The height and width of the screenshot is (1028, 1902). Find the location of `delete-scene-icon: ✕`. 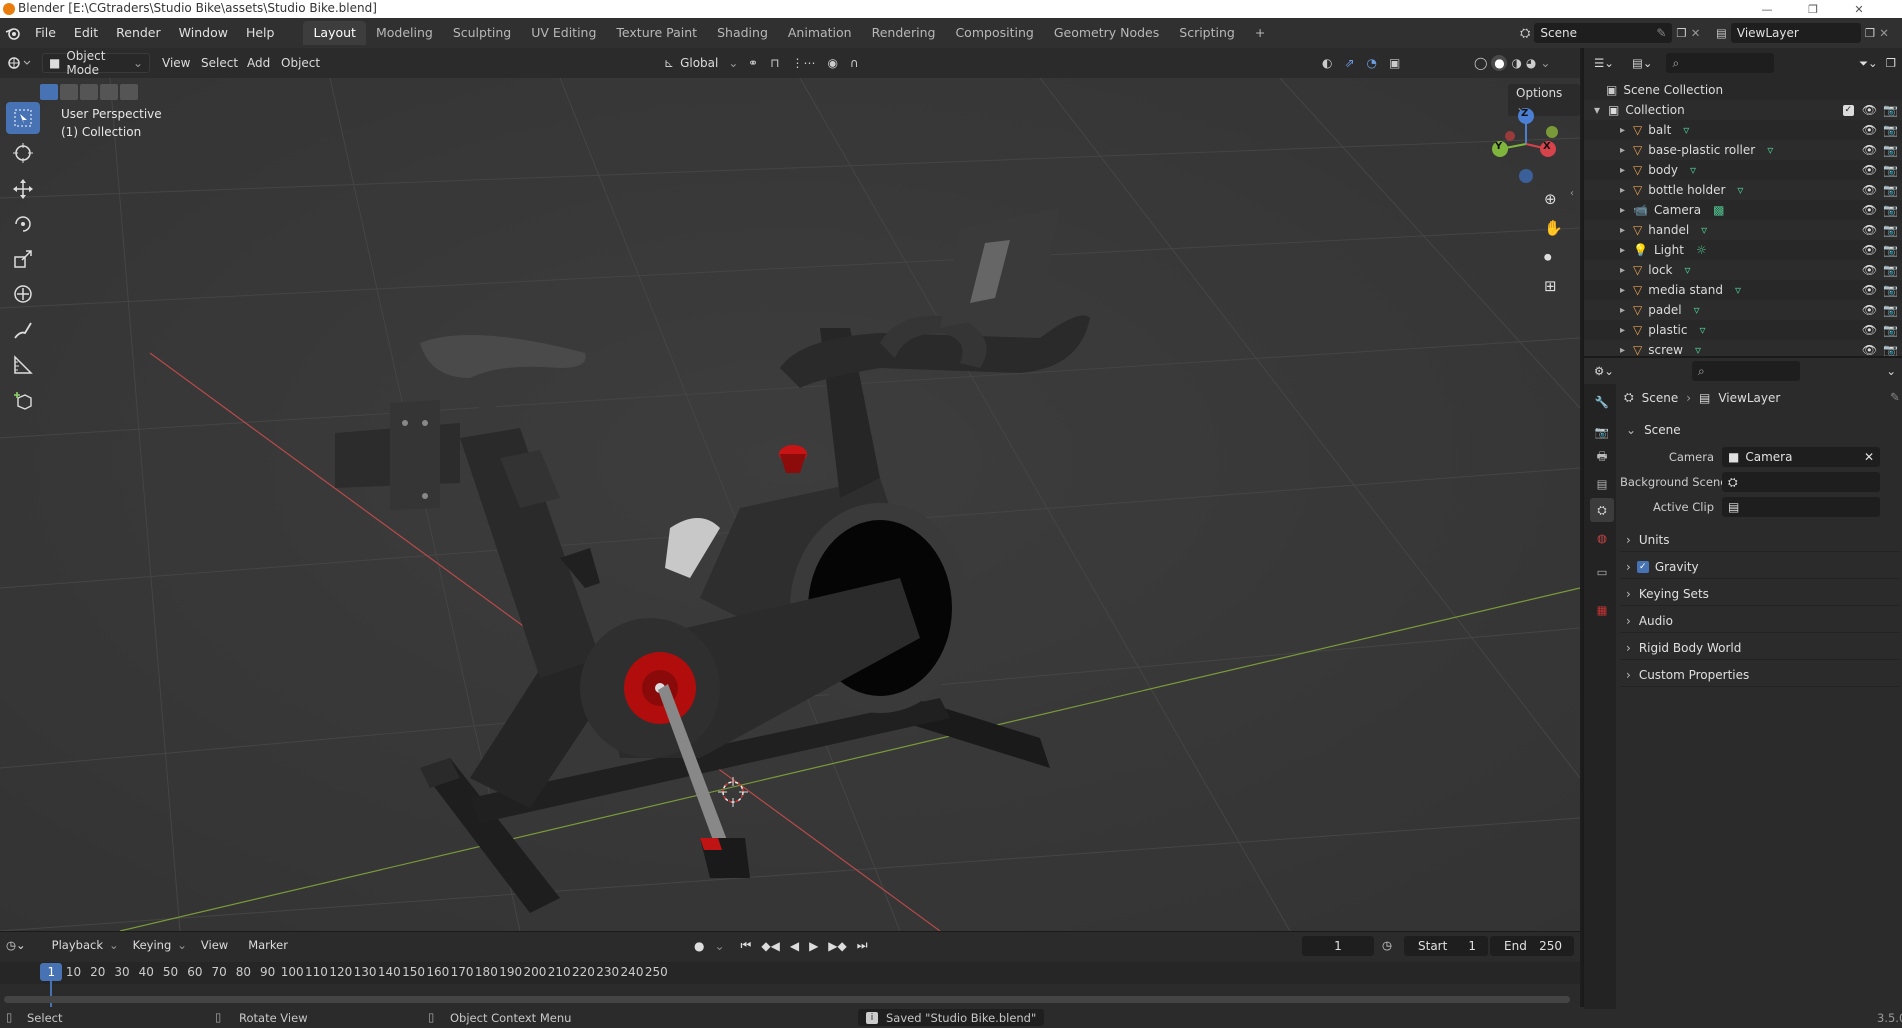

delete-scene-icon: ✕ is located at coordinates (1696, 33).